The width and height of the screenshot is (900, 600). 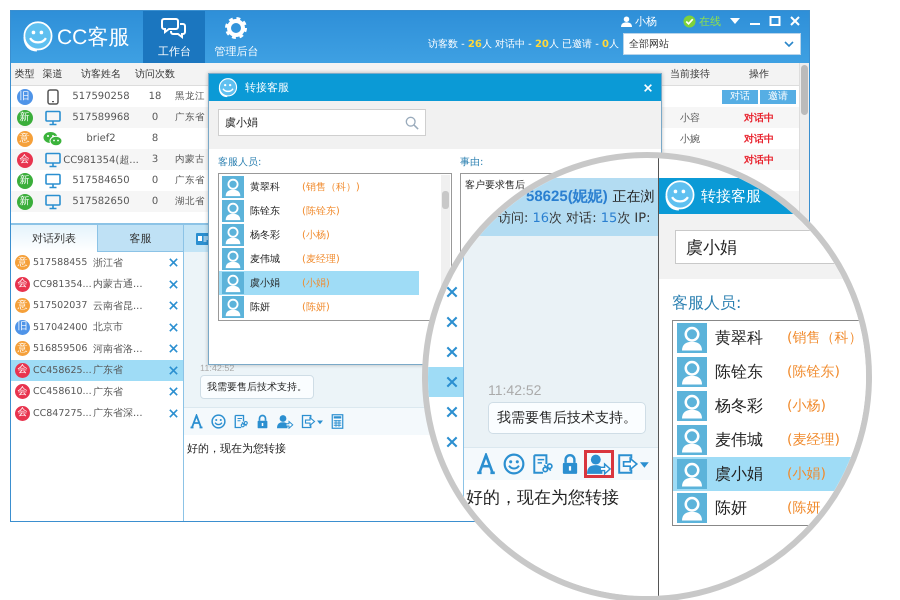 What do you see at coordinates (472, 162) in the screenshot?
I see `field-label: 事由:` at bounding box center [472, 162].